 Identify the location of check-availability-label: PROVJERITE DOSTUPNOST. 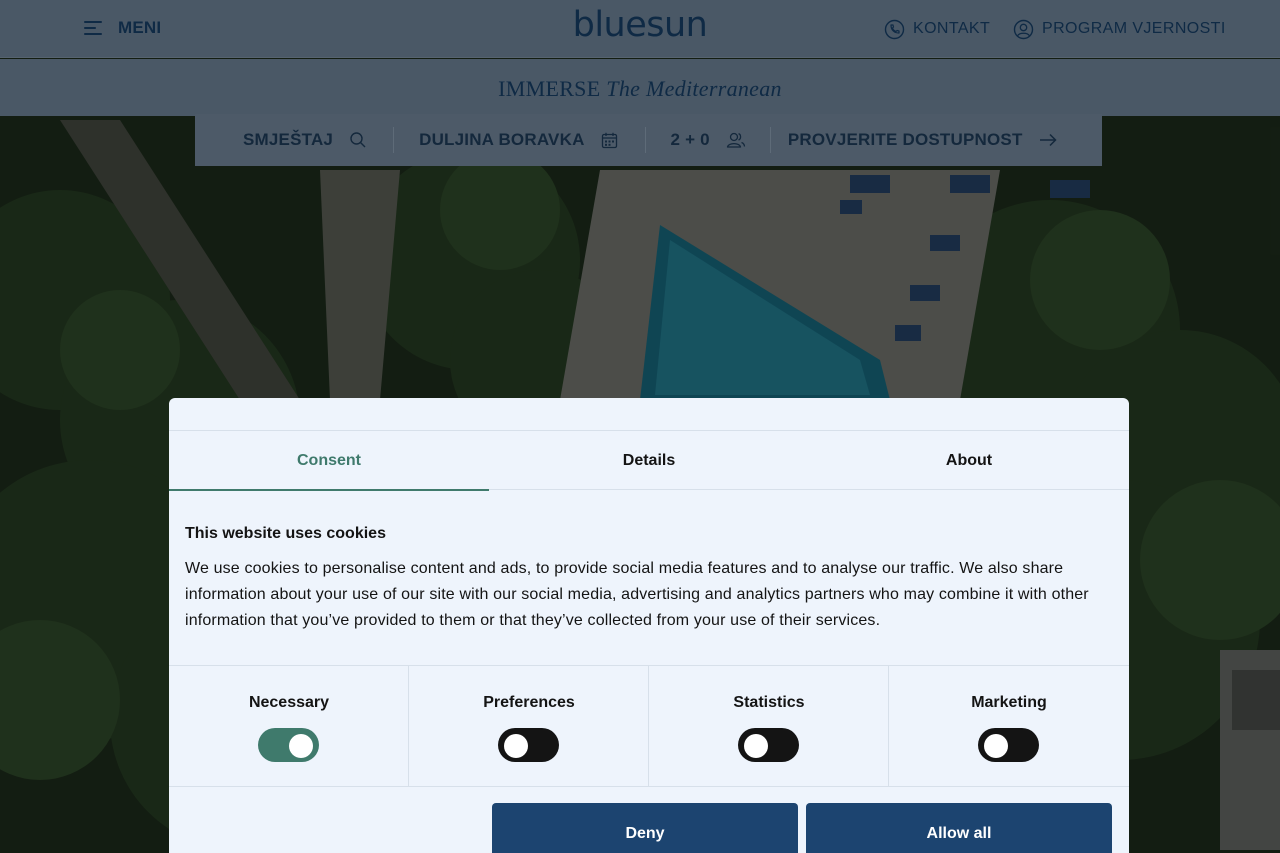
(905, 139).